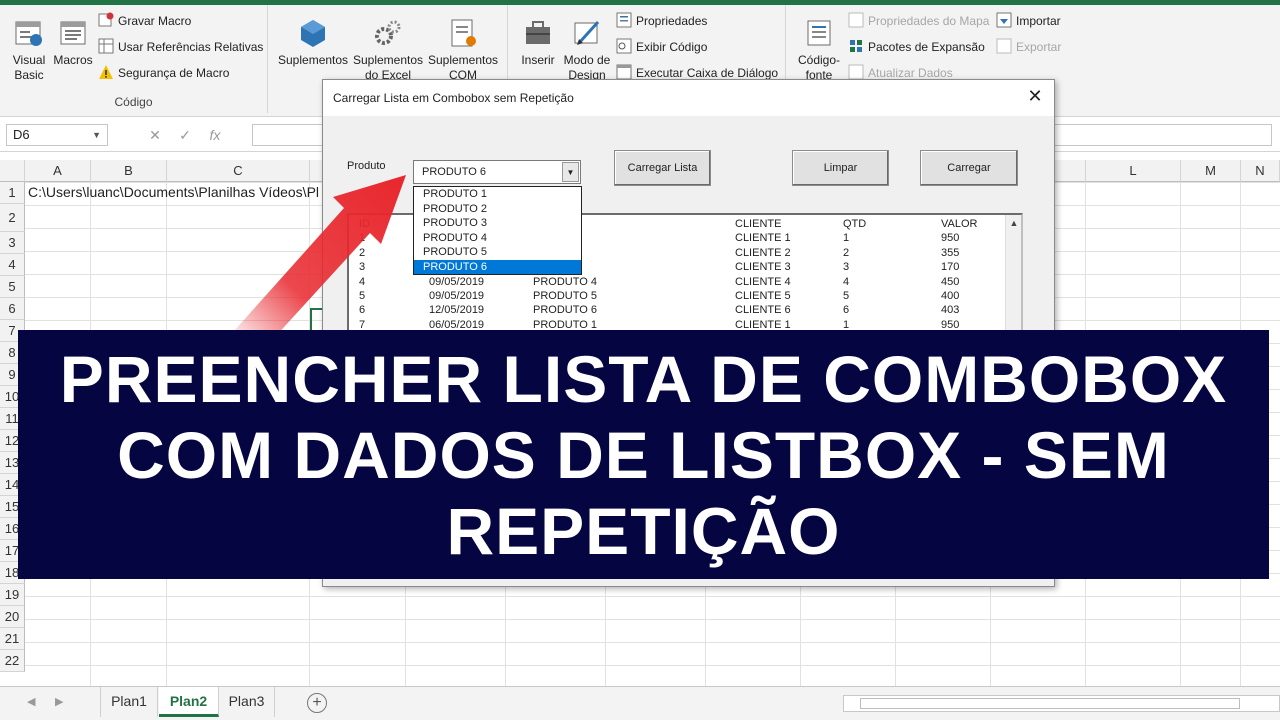 The width and height of the screenshot is (1280, 720). Describe the element at coordinates (163, 73) in the screenshot. I see `seguranca-de-macro-button: Segurança de Macro` at that location.